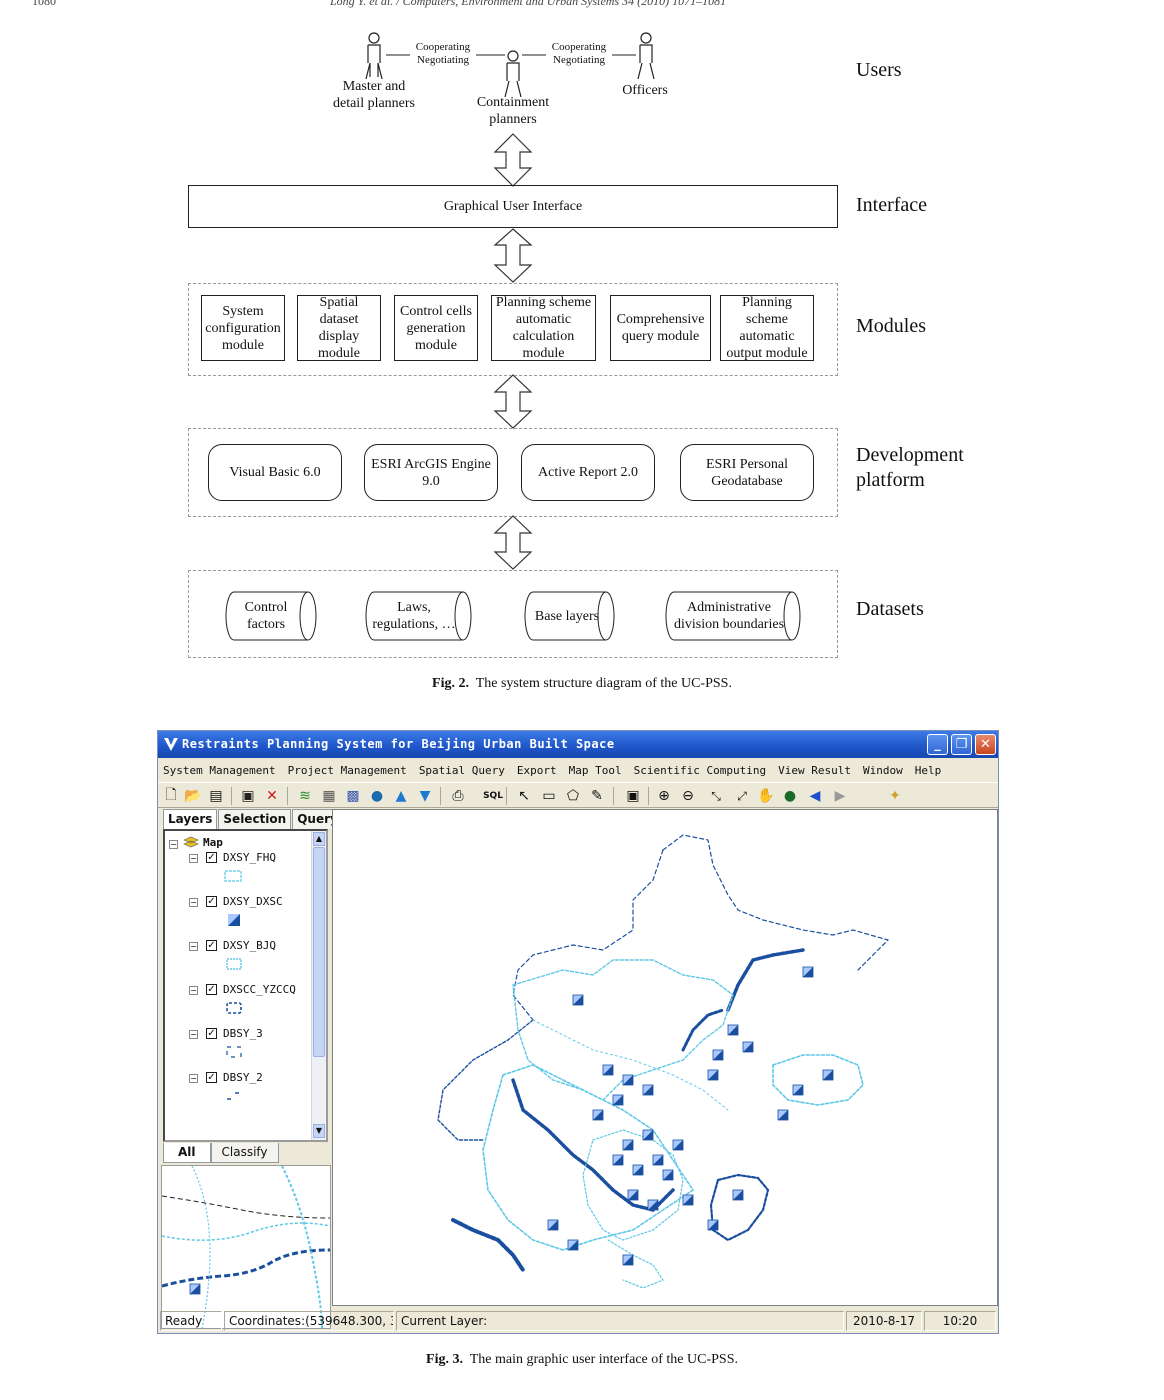 This screenshot has height=1400, width=1164. What do you see at coordinates (790, 796) in the screenshot?
I see `full-extent-globe-icon: ●` at bounding box center [790, 796].